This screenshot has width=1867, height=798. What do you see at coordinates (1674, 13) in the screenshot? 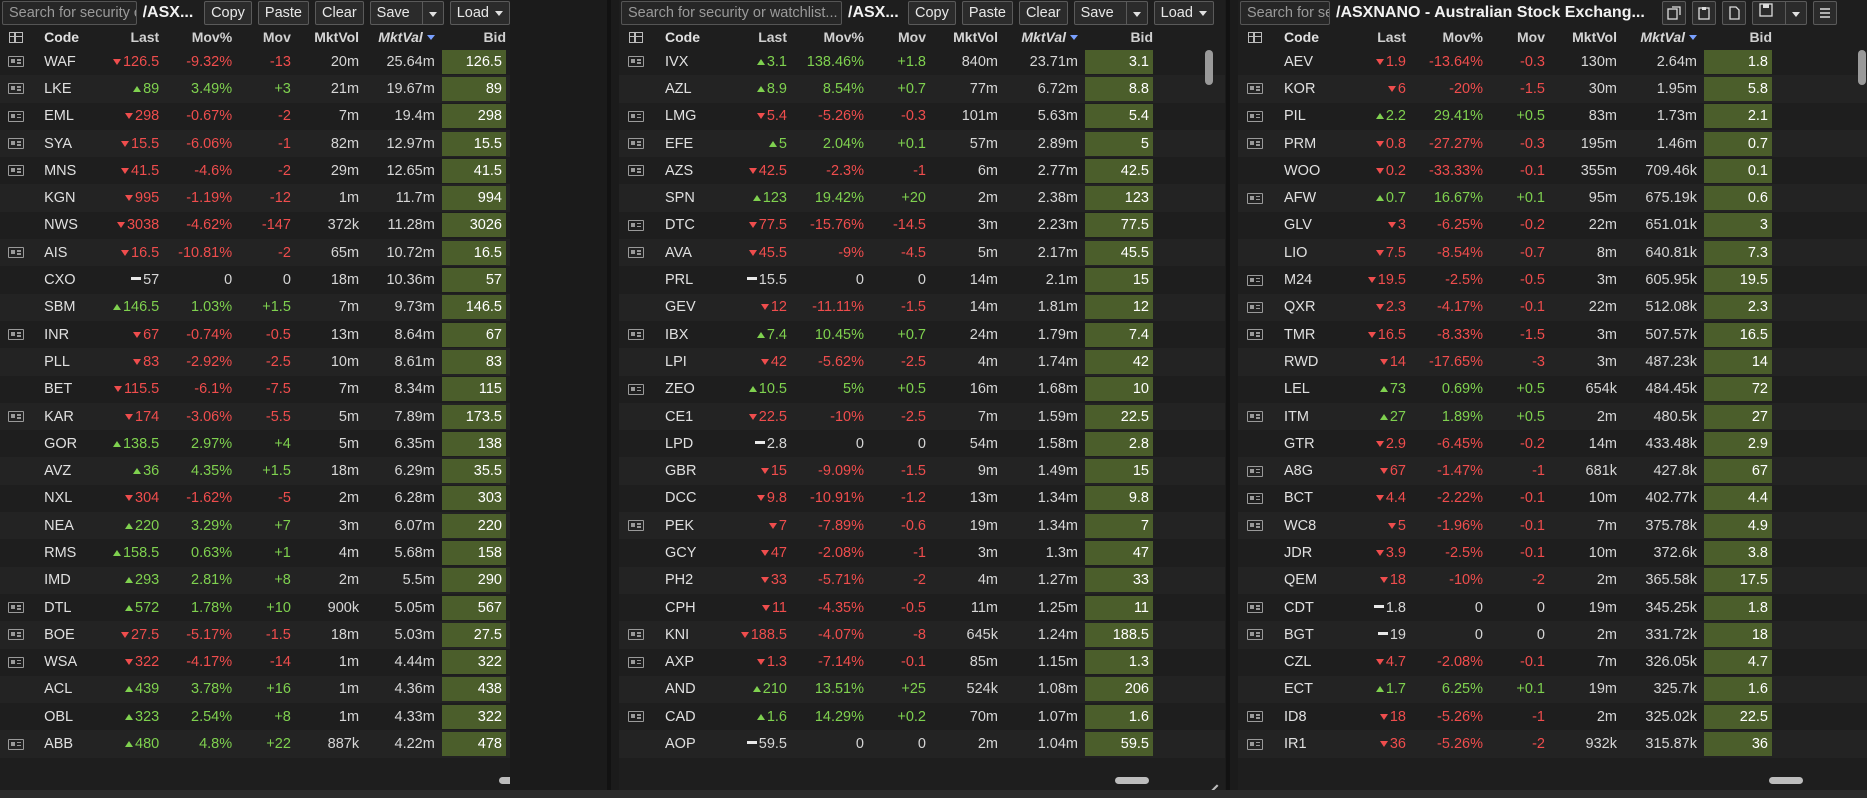
I see `popout-icon` at bounding box center [1674, 13].